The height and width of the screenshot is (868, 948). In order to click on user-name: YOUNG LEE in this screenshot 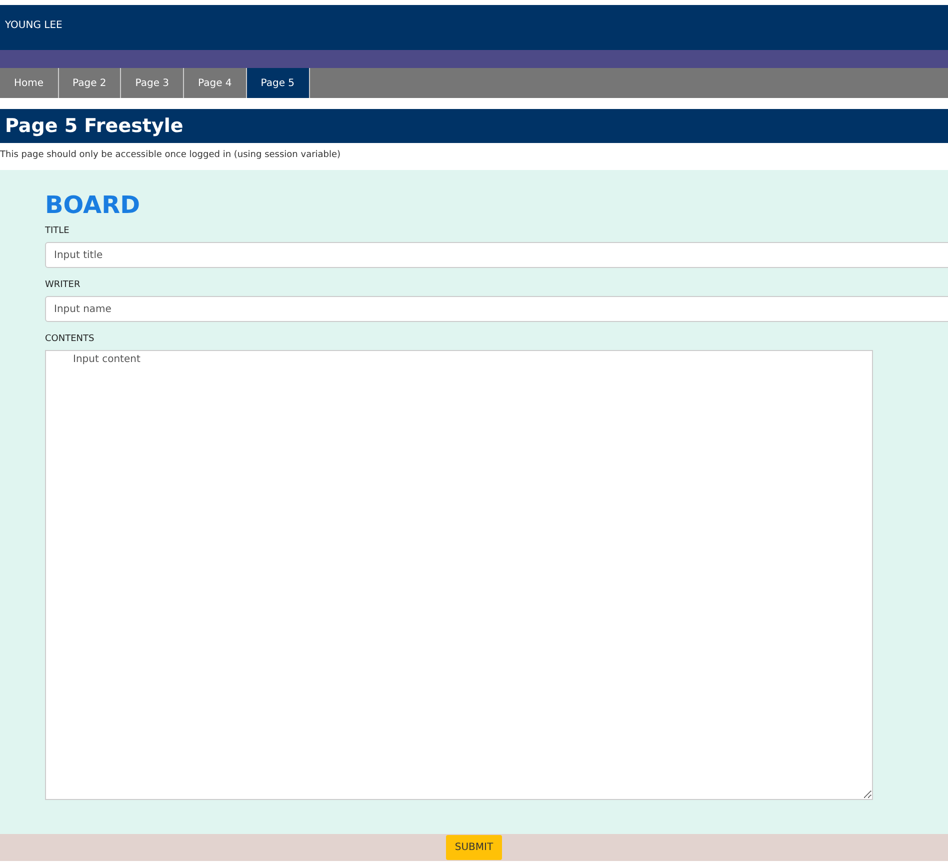, I will do `click(33, 25)`.